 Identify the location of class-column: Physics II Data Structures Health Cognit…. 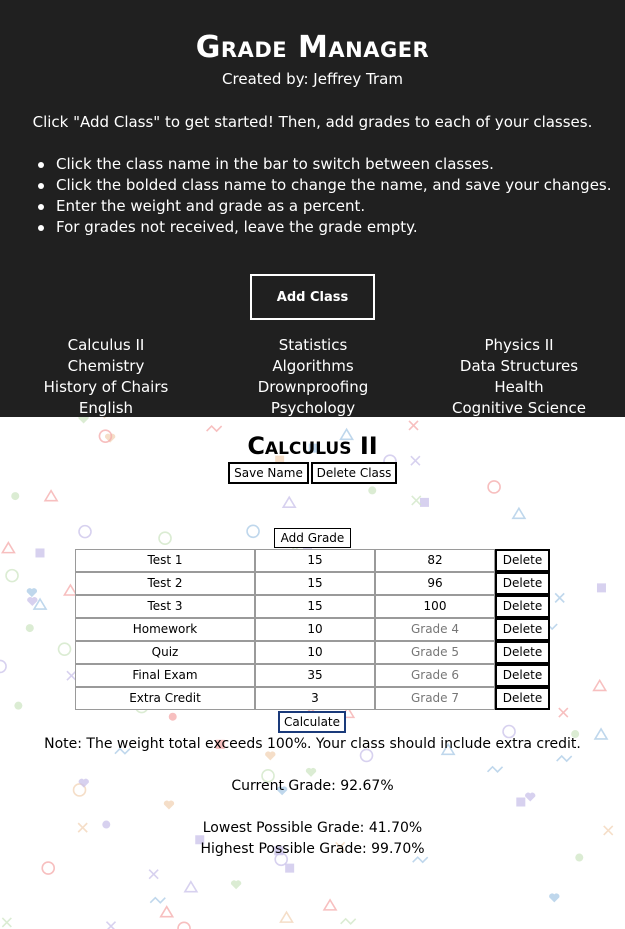
(519, 377).